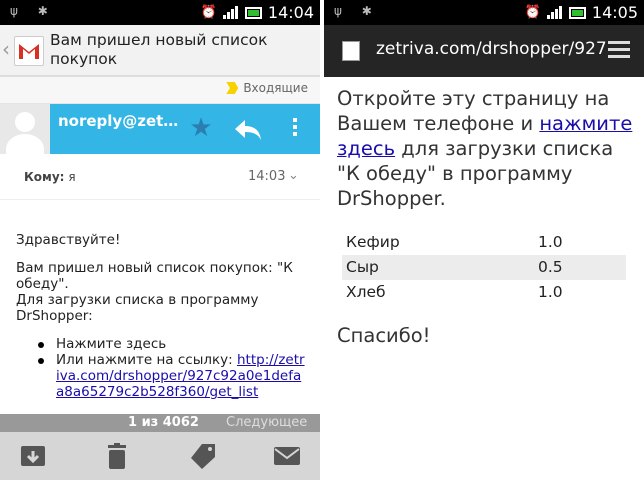  I want to click on avatar, so click(25, 129).